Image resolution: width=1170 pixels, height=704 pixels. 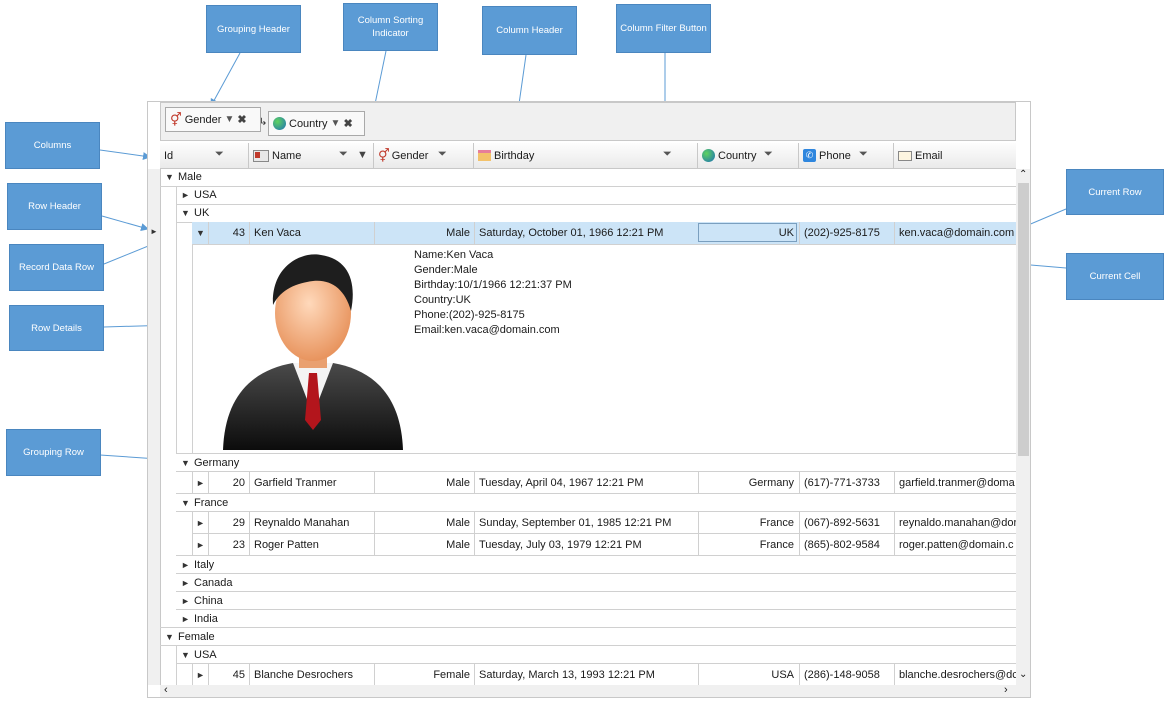 I want to click on person-avatar-icon, so click(x=313, y=352).